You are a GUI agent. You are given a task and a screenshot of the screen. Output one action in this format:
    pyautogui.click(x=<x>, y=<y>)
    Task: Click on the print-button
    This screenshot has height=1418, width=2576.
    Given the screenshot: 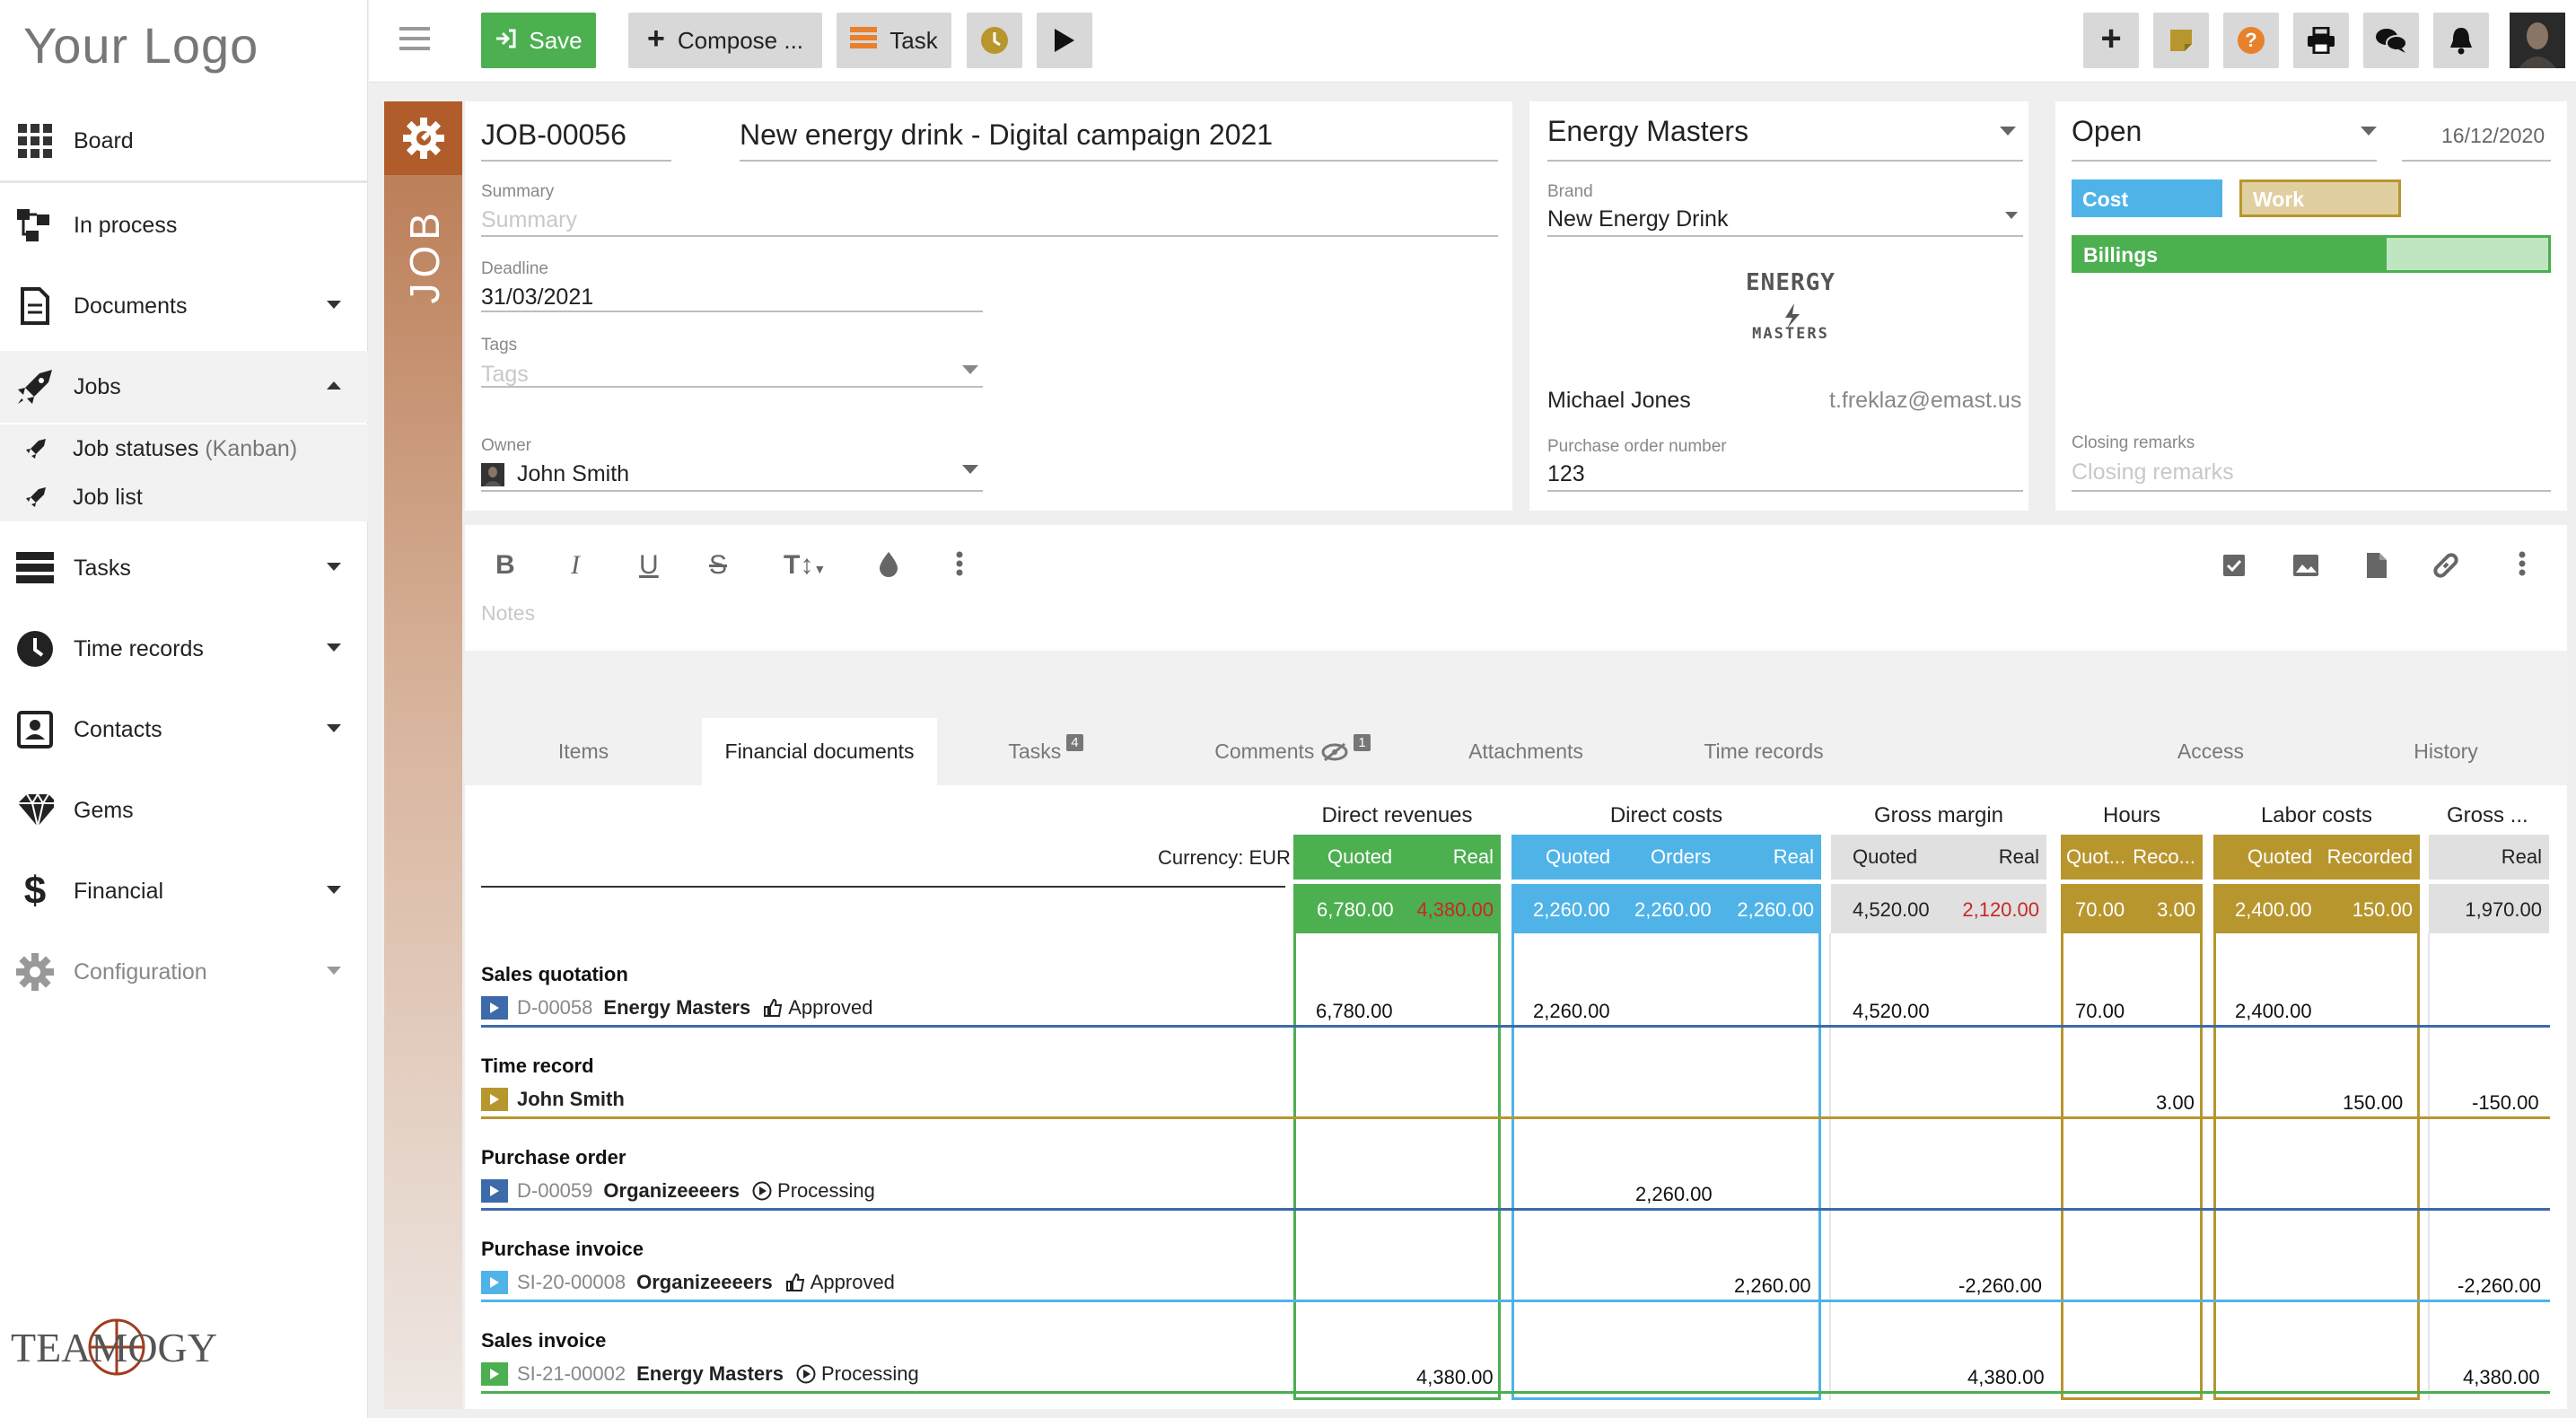 What is the action you would take?
    pyautogui.click(x=2321, y=40)
    